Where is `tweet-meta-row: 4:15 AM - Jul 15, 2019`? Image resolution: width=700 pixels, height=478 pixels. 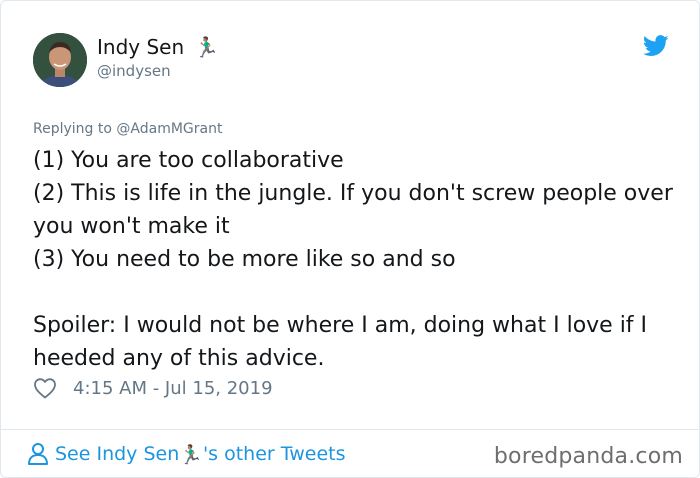
tweet-meta-row: 4:15 AM - Jul 15, 2019 is located at coordinates (153, 388).